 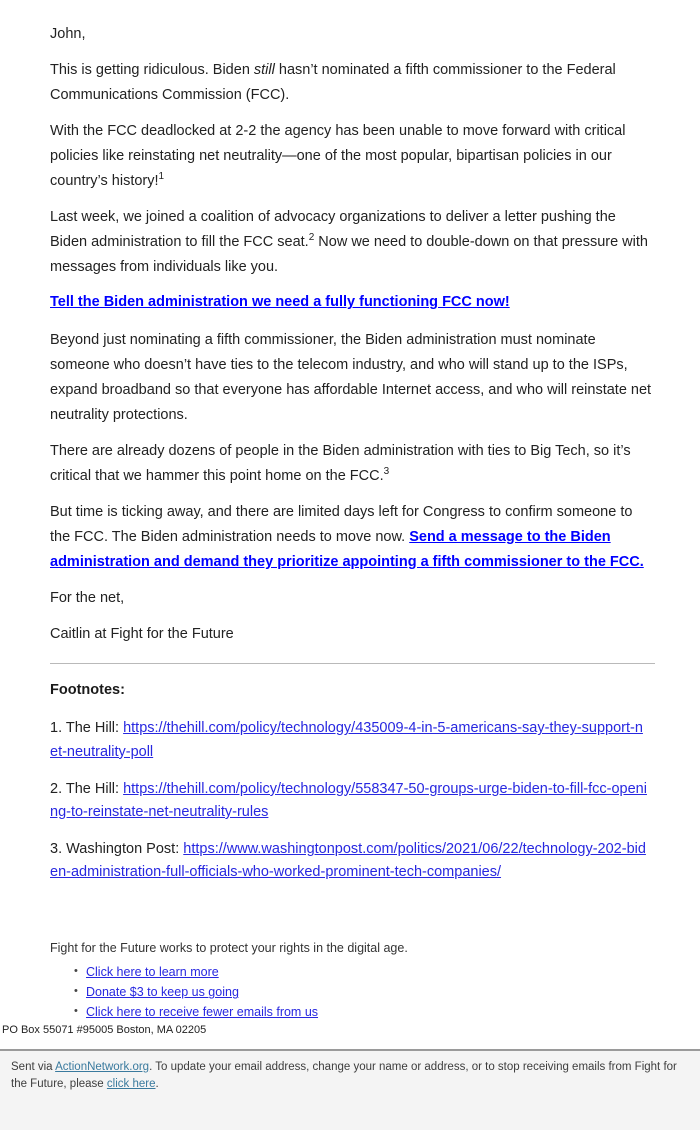 What do you see at coordinates (68, 34) in the screenshot?
I see `greeting-text: John,` at bounding box center [68, 34].